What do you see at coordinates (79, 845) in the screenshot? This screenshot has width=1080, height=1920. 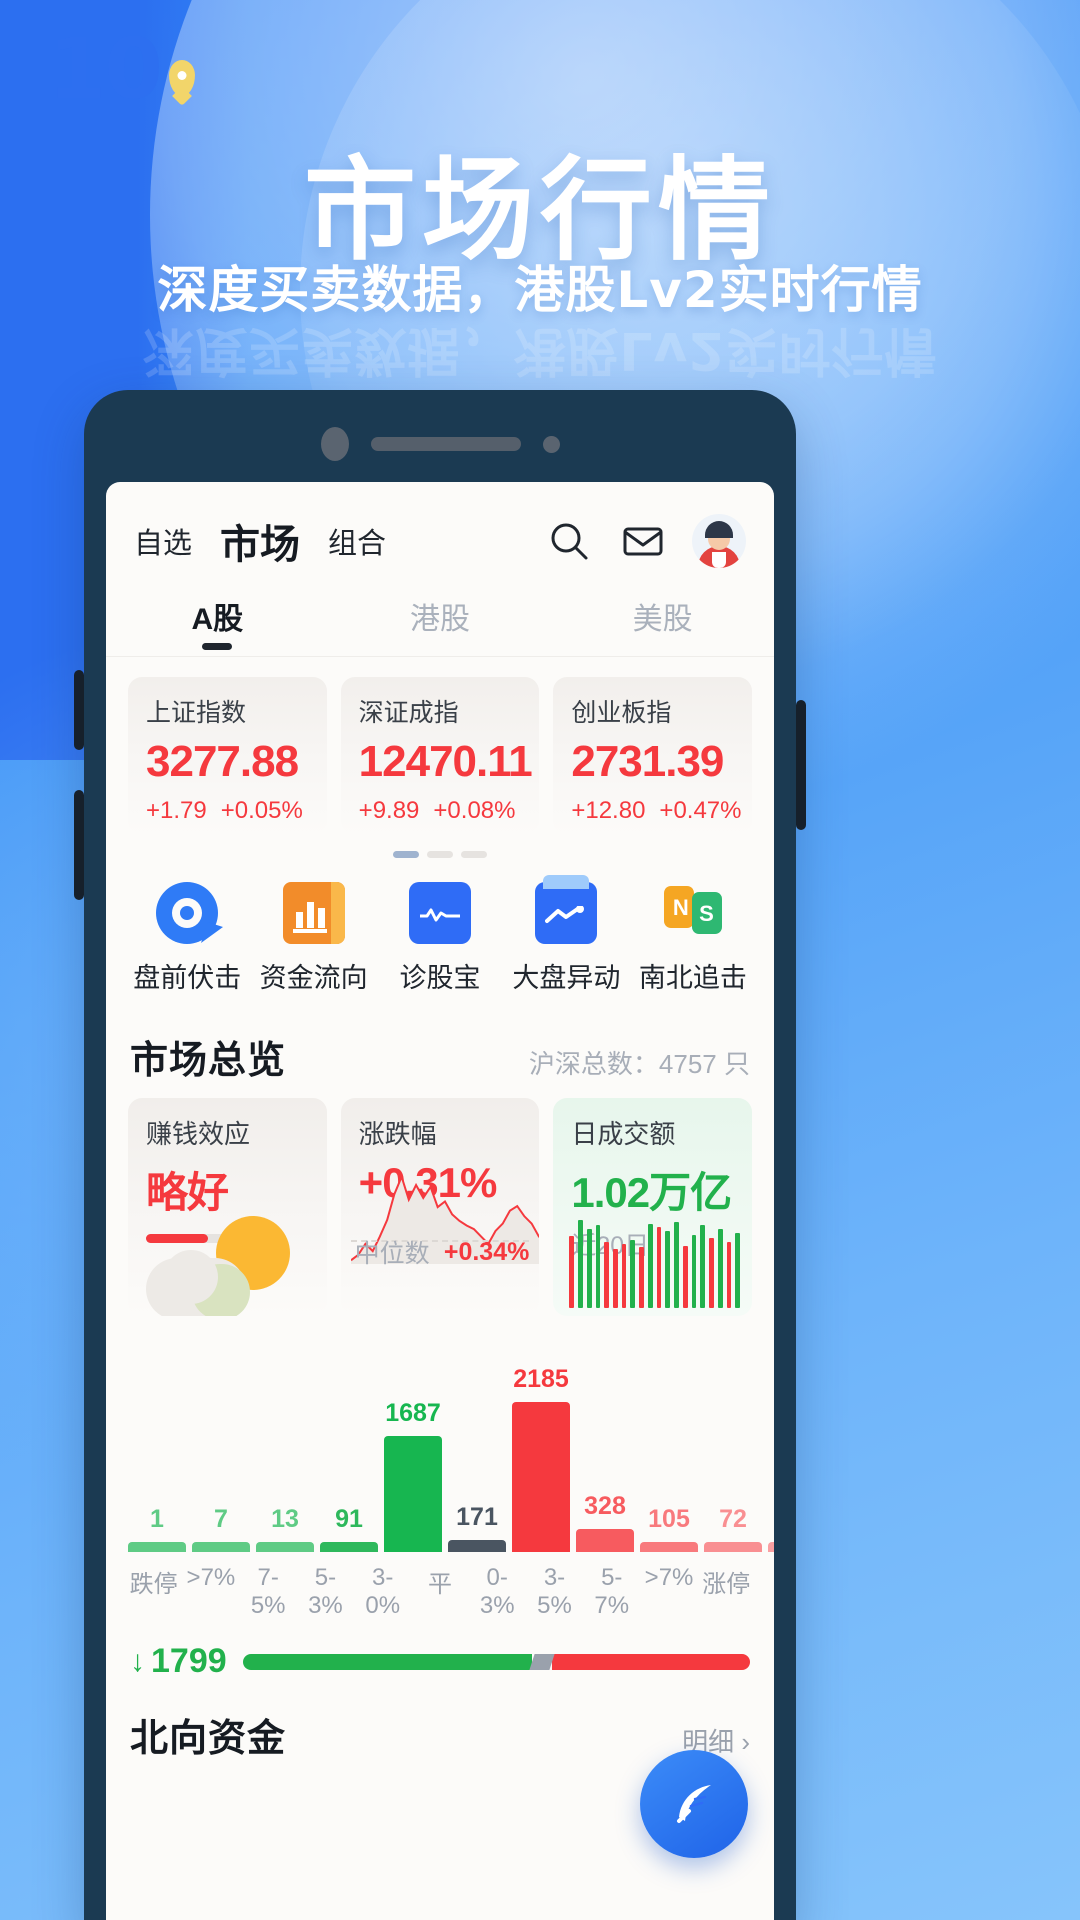 I see `phone-volume-down-button` at bounding box center [79, 845].